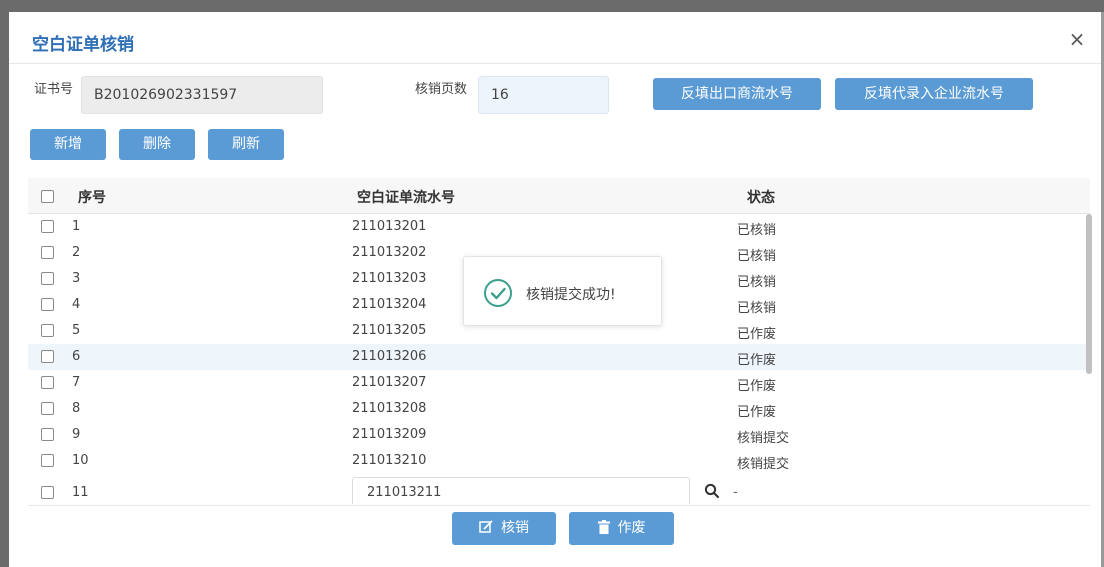 The width and height of the screenshot is (1104, 567). Describe the element at coordinates (92, 198) in the screenshot. I see `column-header-index: 序号` at that location.